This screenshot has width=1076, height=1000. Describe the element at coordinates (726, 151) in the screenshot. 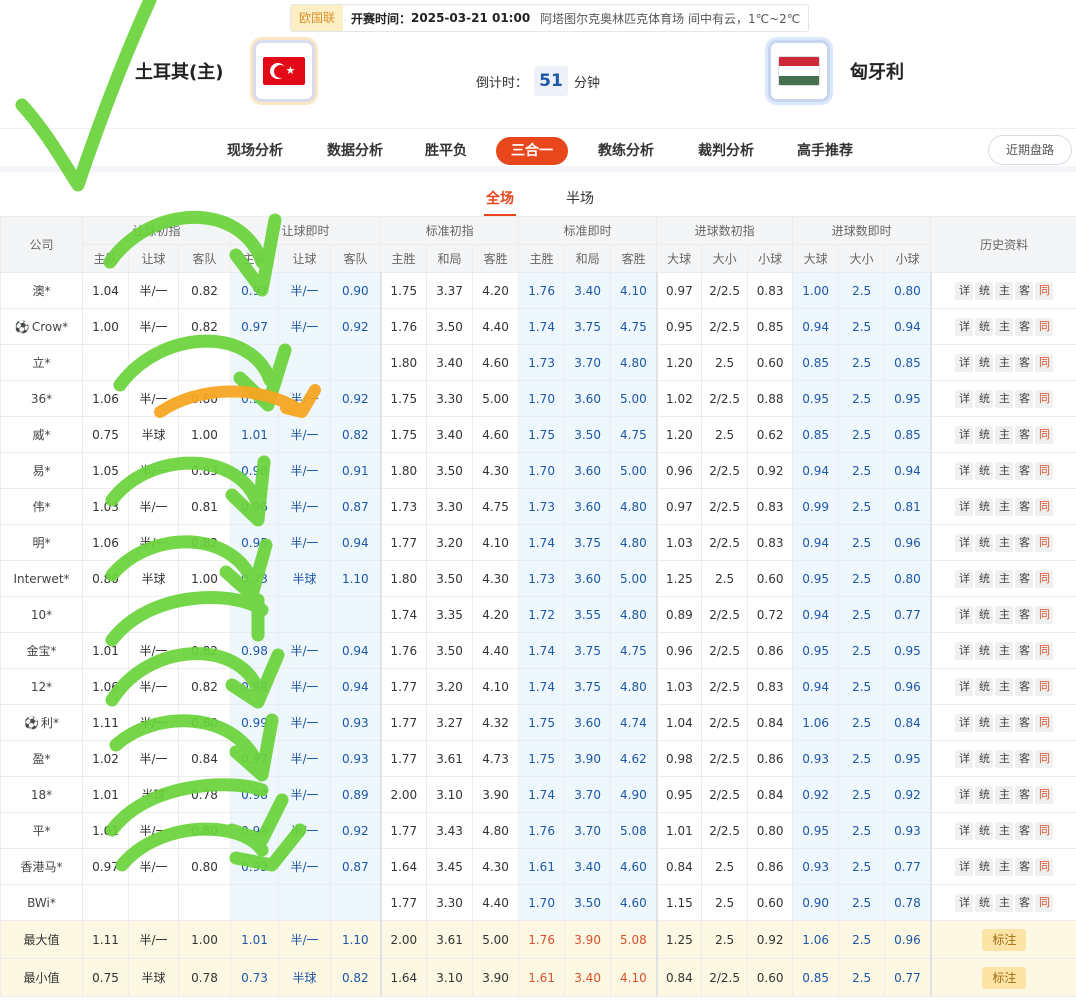

I see `nav-item-referee-analysis: 裁判分析` at that location.